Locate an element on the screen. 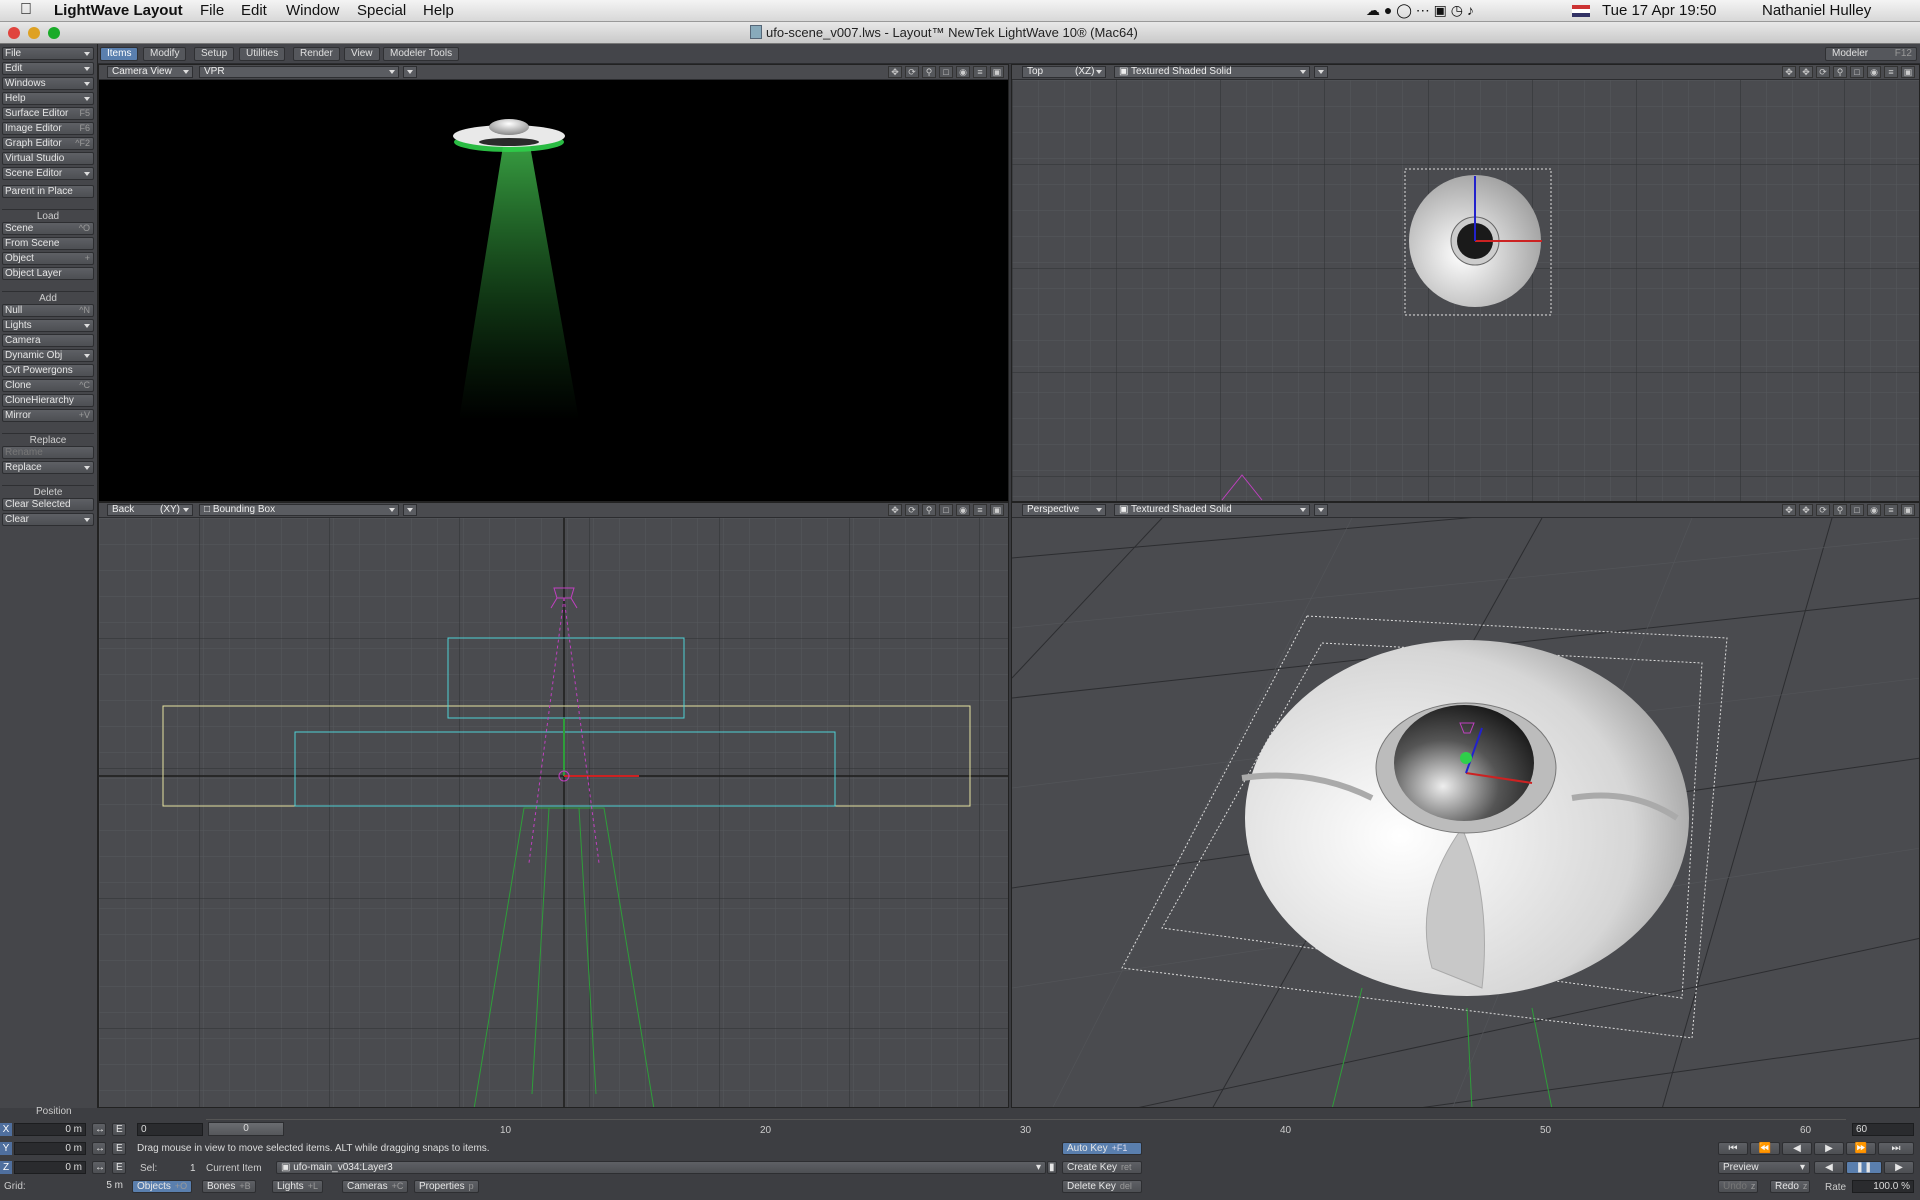 The image size is (1920, 1200). current-frame-field: 0 is located at coordinates (170, 1129).